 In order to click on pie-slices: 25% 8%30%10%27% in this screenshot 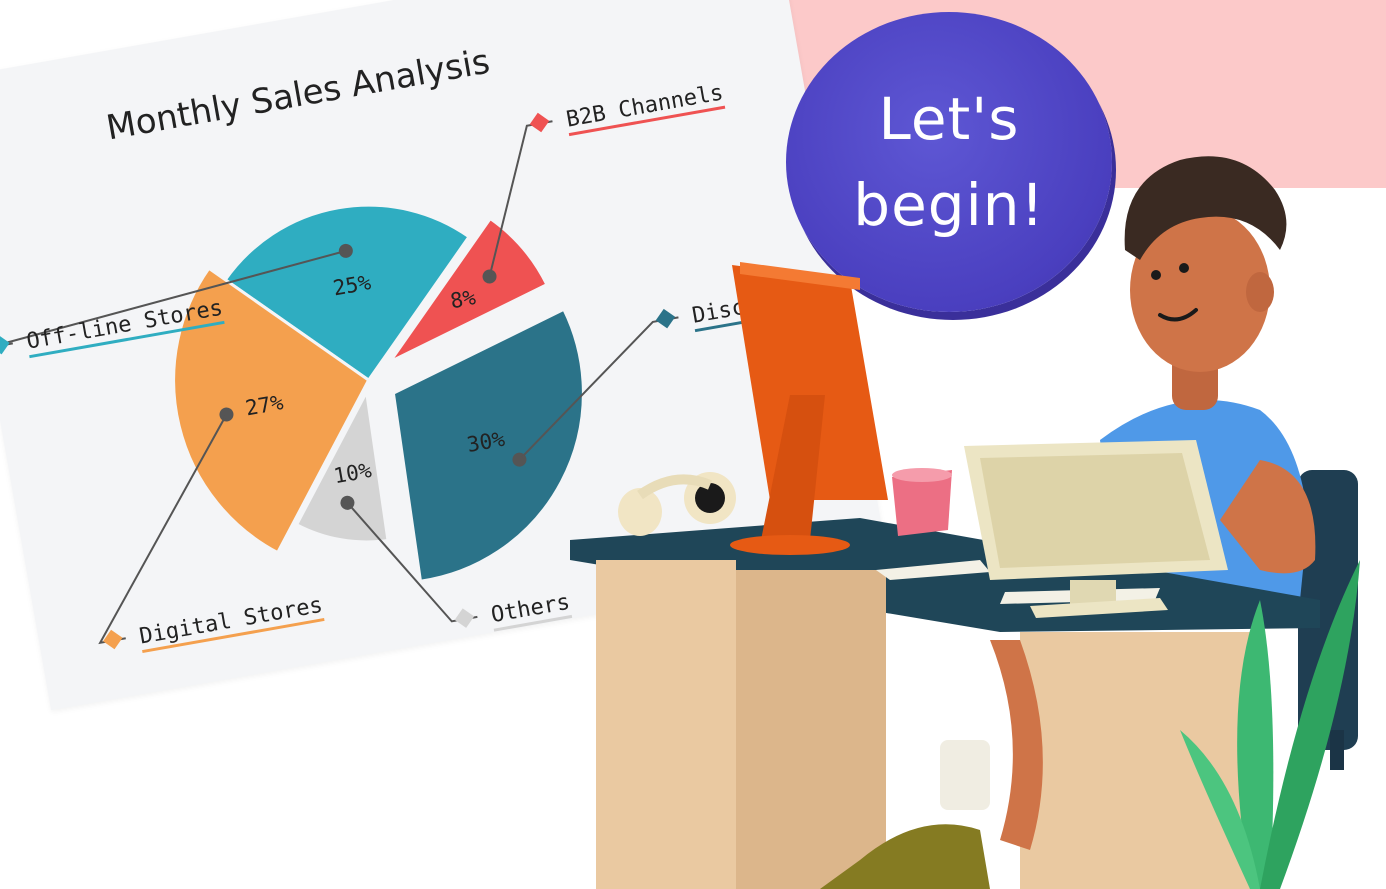, I will do `click(378, 393)`.